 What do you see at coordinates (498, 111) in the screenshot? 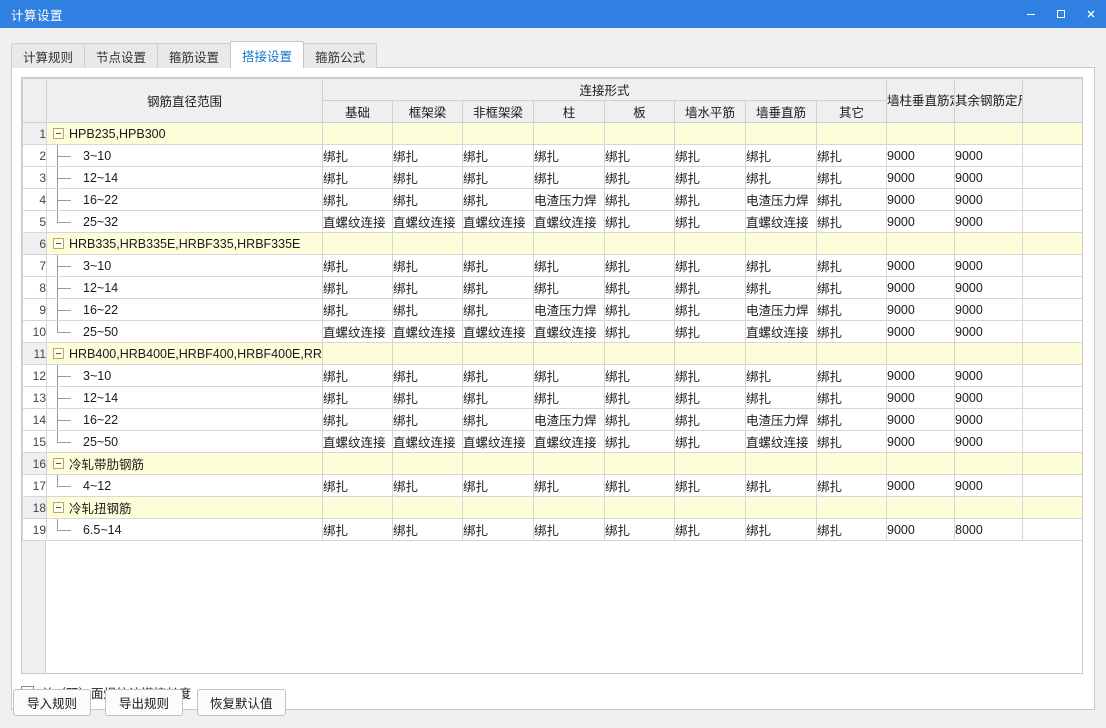
I see `header-sub-2: 非框架梁` at bounding box center [498, 111].